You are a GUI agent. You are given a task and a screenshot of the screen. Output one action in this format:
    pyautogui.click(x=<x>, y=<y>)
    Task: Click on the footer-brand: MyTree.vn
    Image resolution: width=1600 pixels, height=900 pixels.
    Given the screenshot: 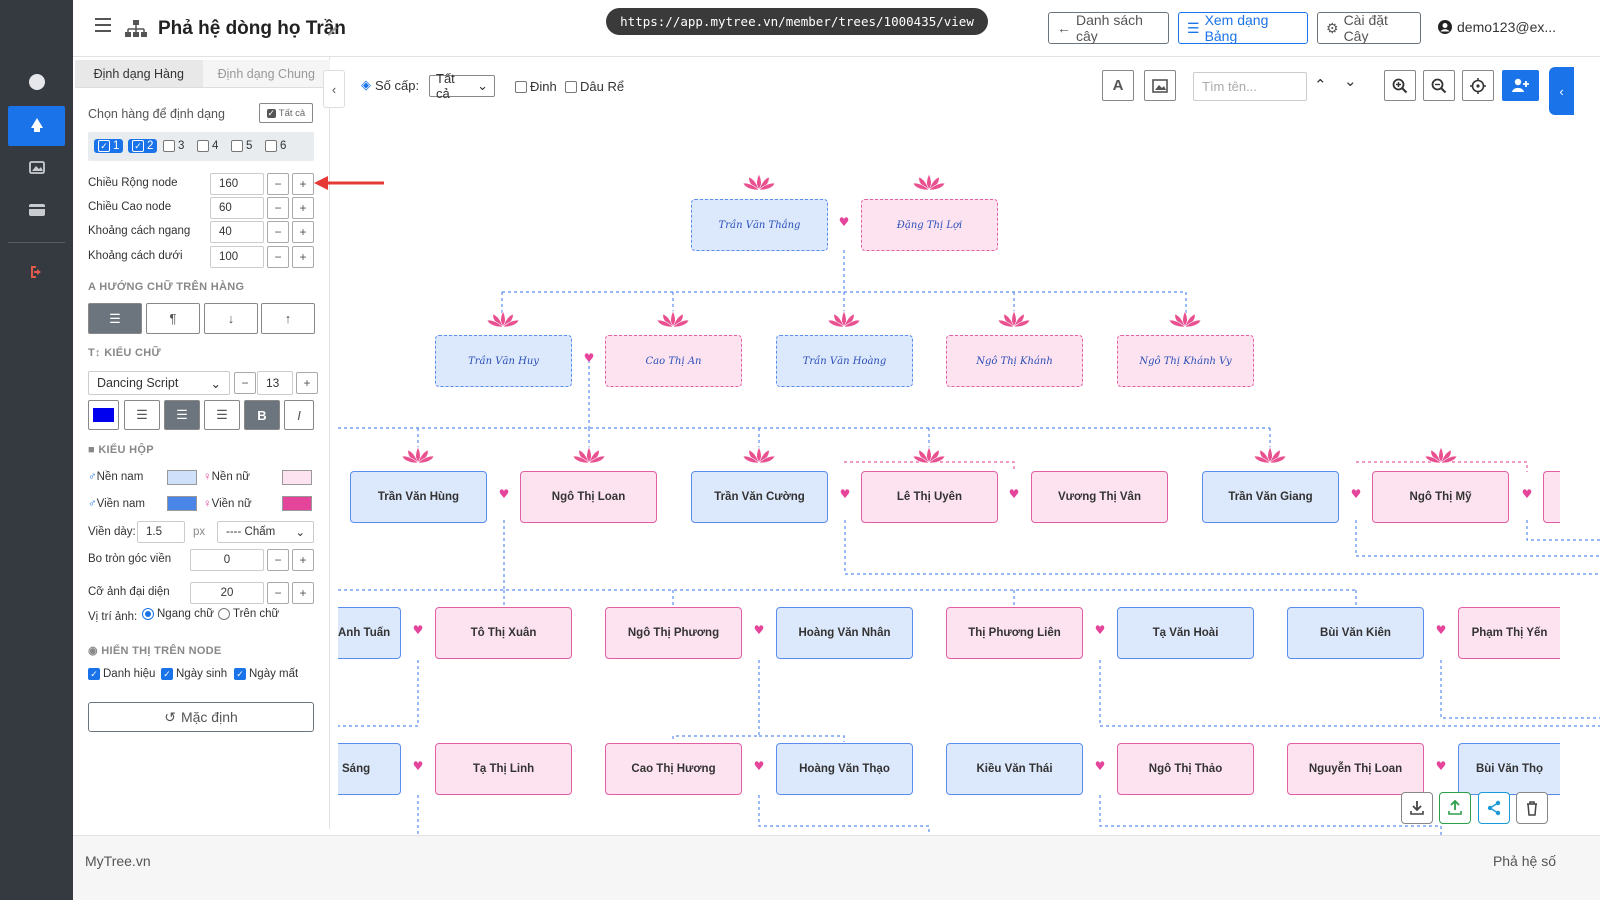 What is the action you would take?
    pyautogui.click(x=118, y=861)
    